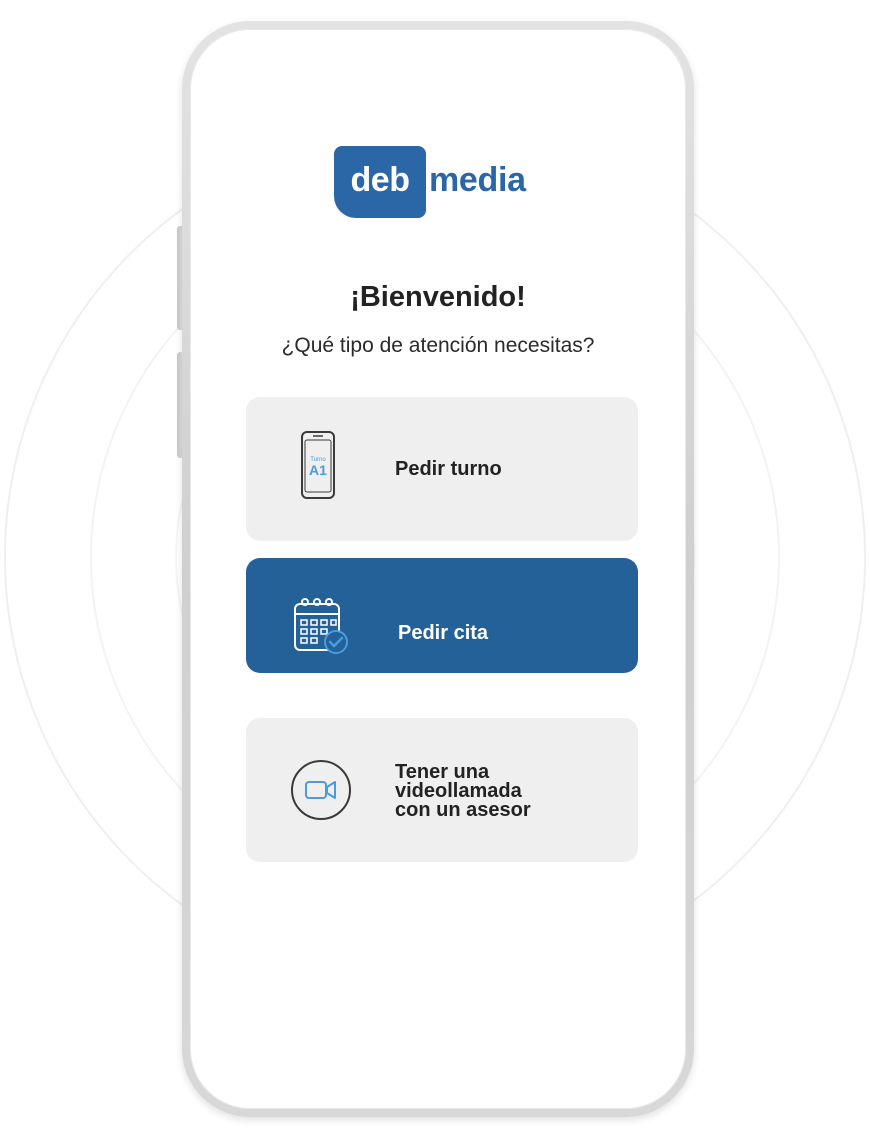 Image resolution: width=870 pixels, height=1142 pixels. I want to click on option-pedir-turno-label: Pedir turno, so click(448, 469).